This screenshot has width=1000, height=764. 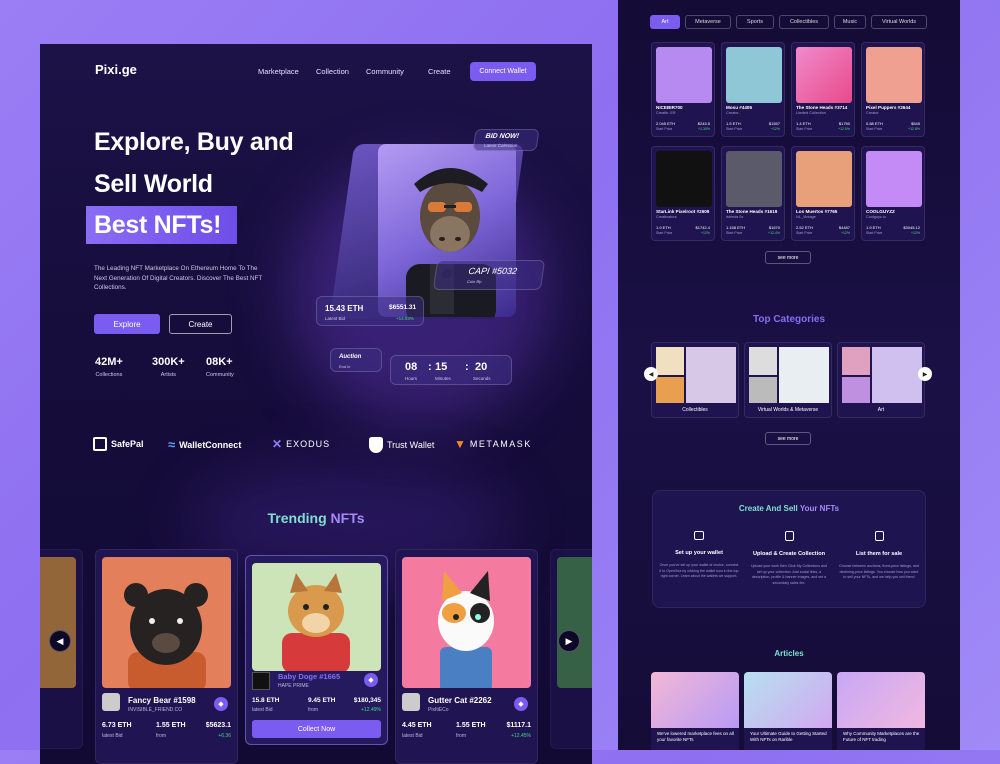 What do you see at coordinates (518, 725) in the screenshot?
I see `nft-usd: $1117.1` at bounding box center [518, 725].